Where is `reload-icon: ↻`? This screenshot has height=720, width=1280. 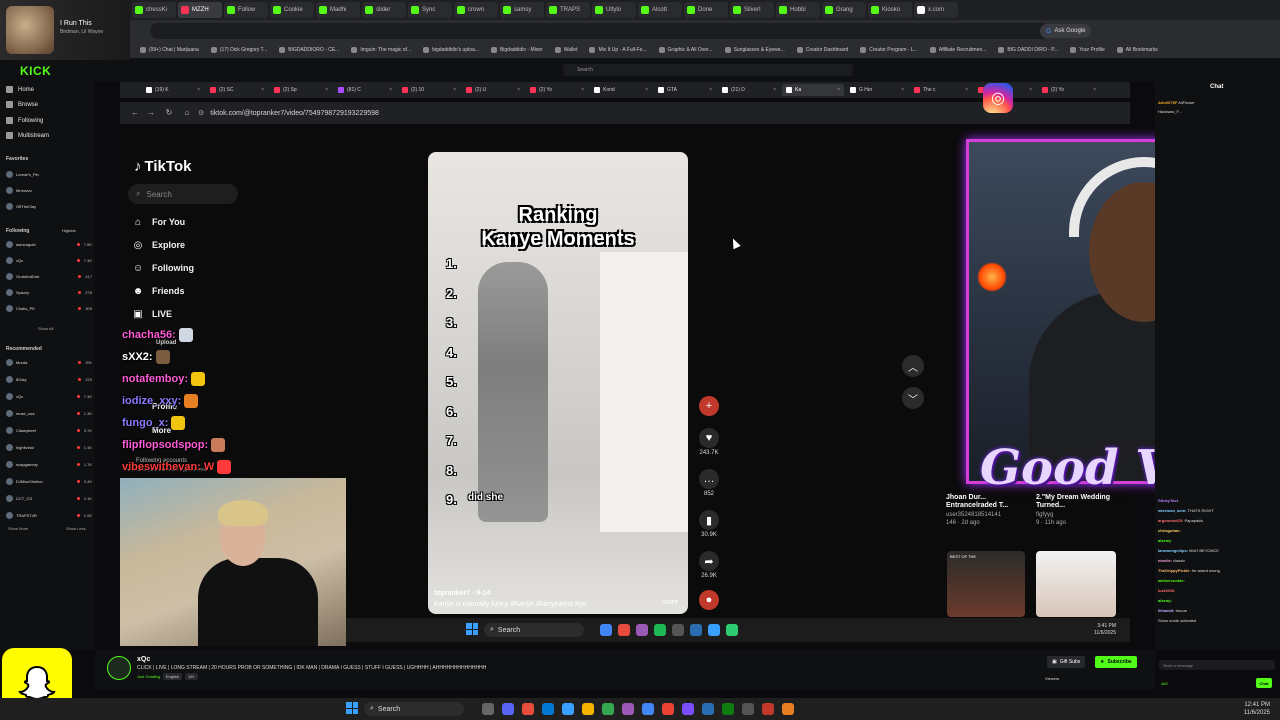 reload-icon: ↻ is located at coordinates (169, 112).